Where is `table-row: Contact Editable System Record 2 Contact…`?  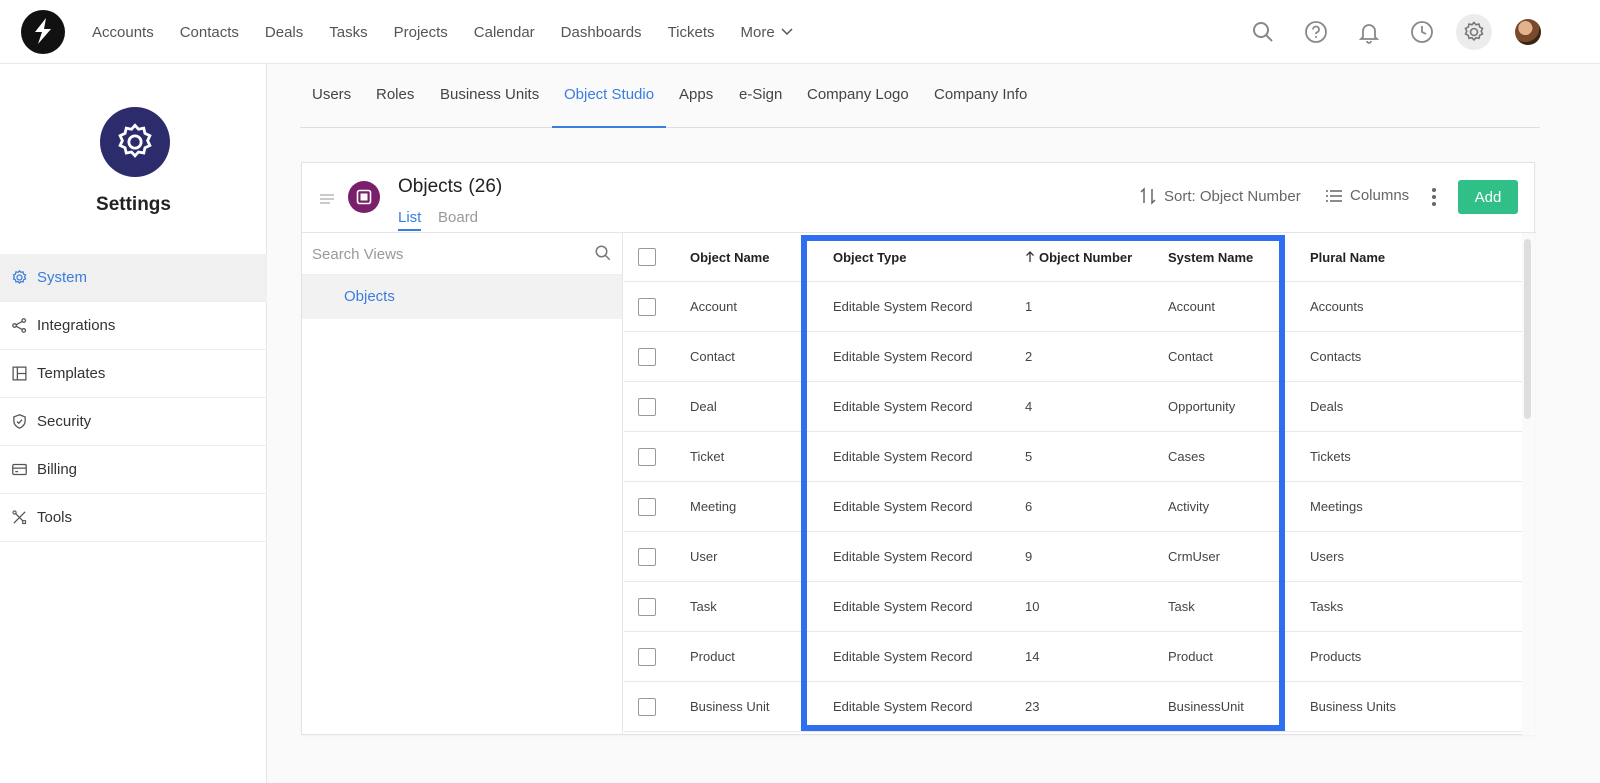 table-row: Contact Editable System Record 2 Contact… is located at coordinates (1073, 357).